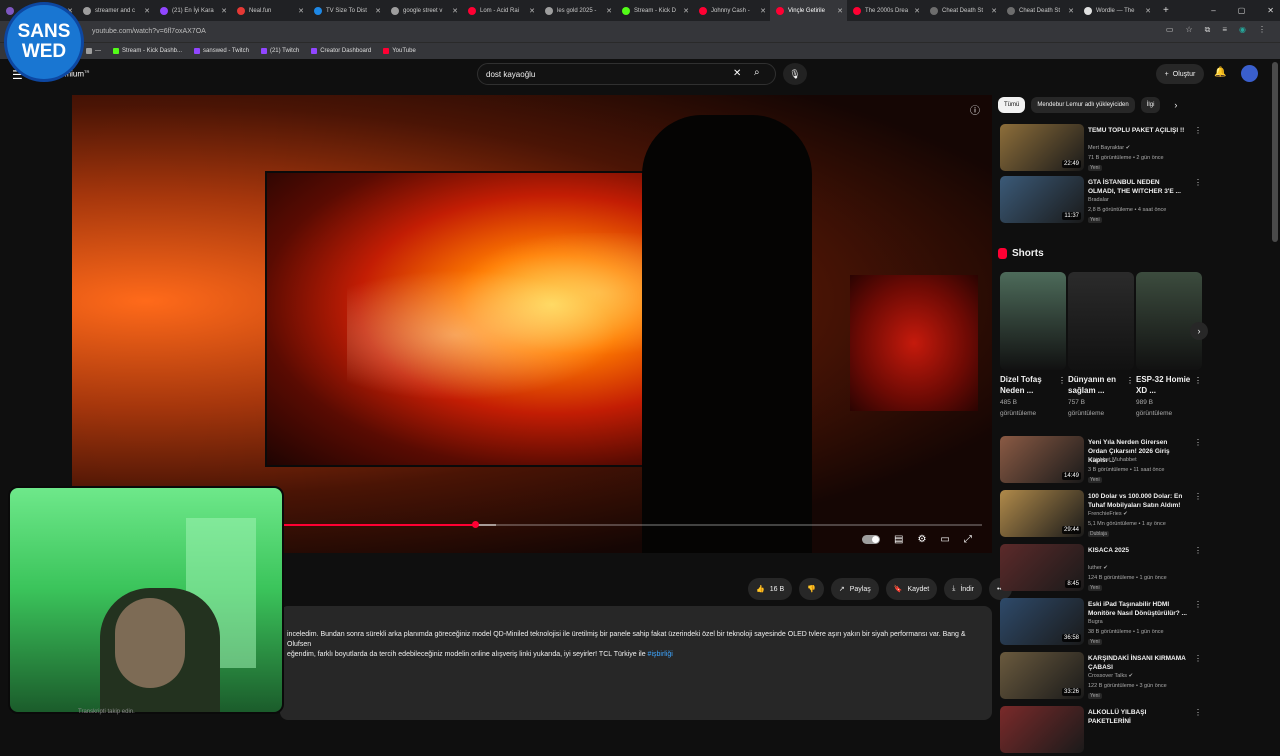 Image resolution: width=1280 pixels, height=756 pixels. What do you see at coordinates (1180, 74) in the screenshot?
I see `create-button: + Oluştur` at bounding box center [1180, 74].